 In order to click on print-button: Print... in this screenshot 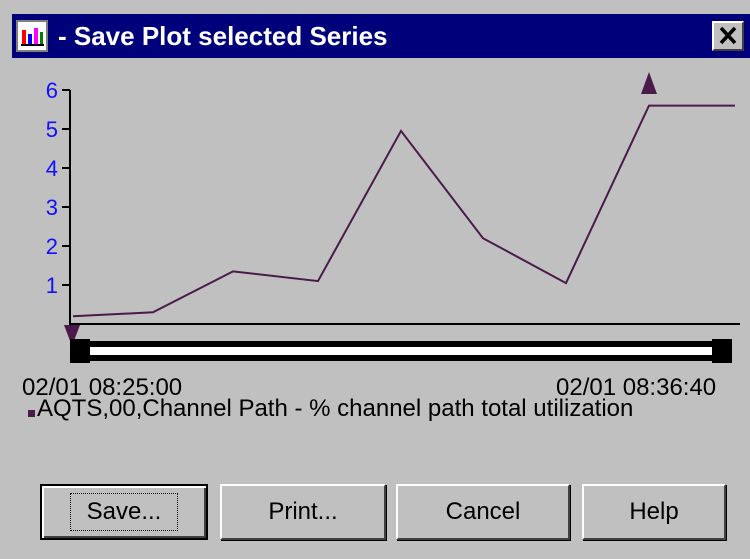, I will do `click(303, 512)`.